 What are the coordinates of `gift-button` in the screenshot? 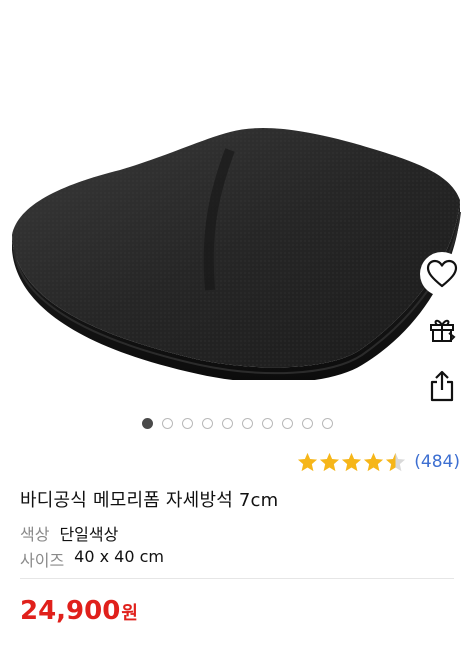 It's located at (442, 330).